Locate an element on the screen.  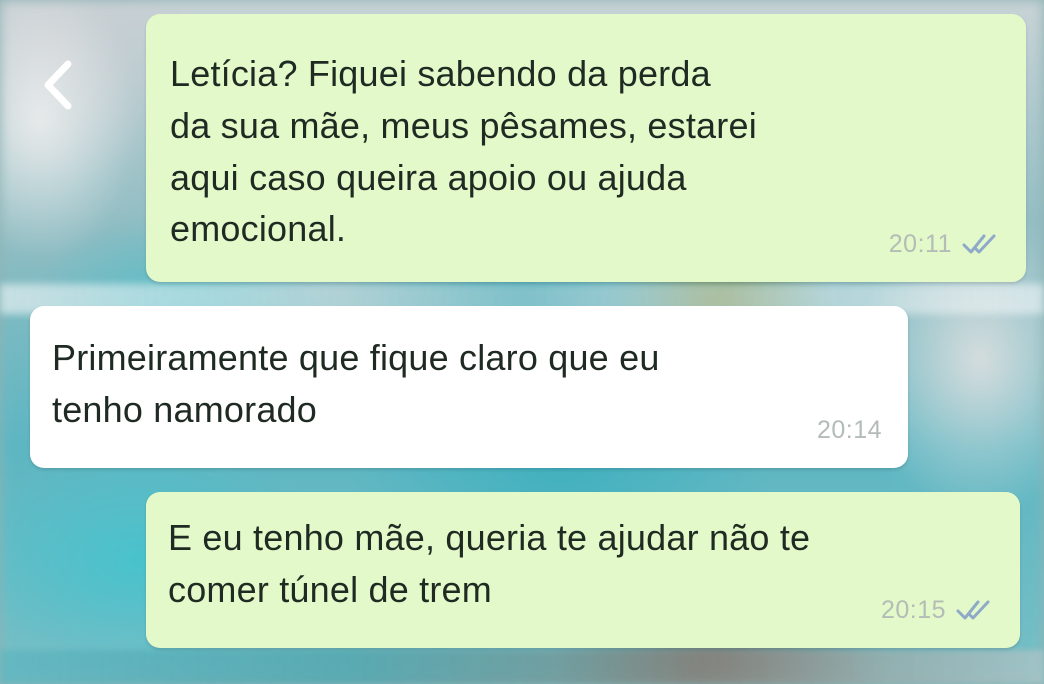
message-time: 20:14 is located at coordinates (849, 430).